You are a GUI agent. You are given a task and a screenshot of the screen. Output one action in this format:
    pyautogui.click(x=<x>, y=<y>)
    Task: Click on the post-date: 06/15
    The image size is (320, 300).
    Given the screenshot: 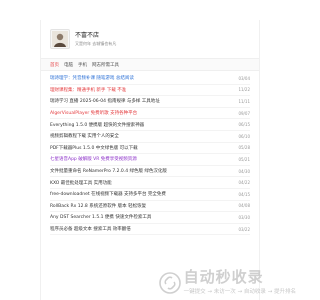 What is the action you would take?
    pyautogui.click(x=244, y=125)
    